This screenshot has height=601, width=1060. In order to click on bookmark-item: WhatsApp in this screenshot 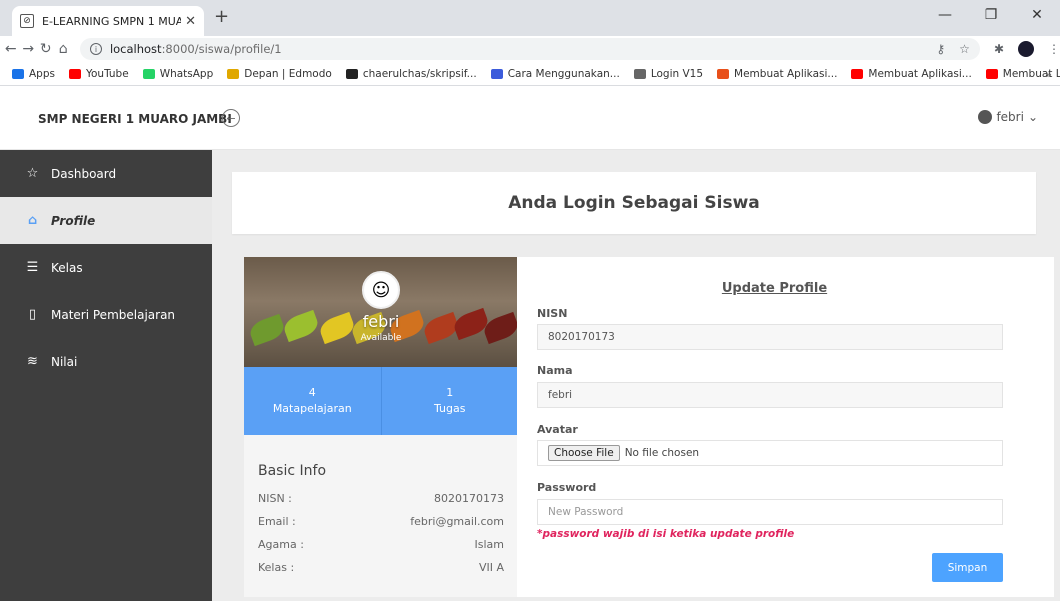, I will do `click(178, 73)`.